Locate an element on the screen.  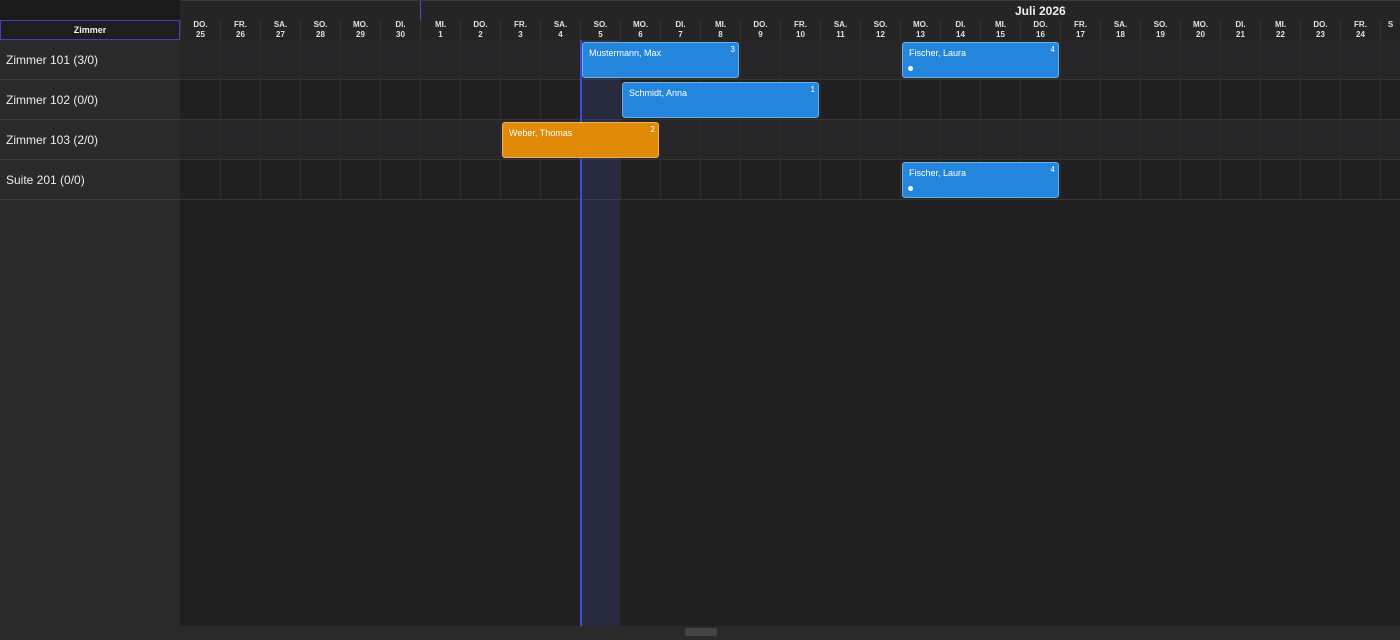
room-column-header: Zimmer is located at coordinates (90, 30).